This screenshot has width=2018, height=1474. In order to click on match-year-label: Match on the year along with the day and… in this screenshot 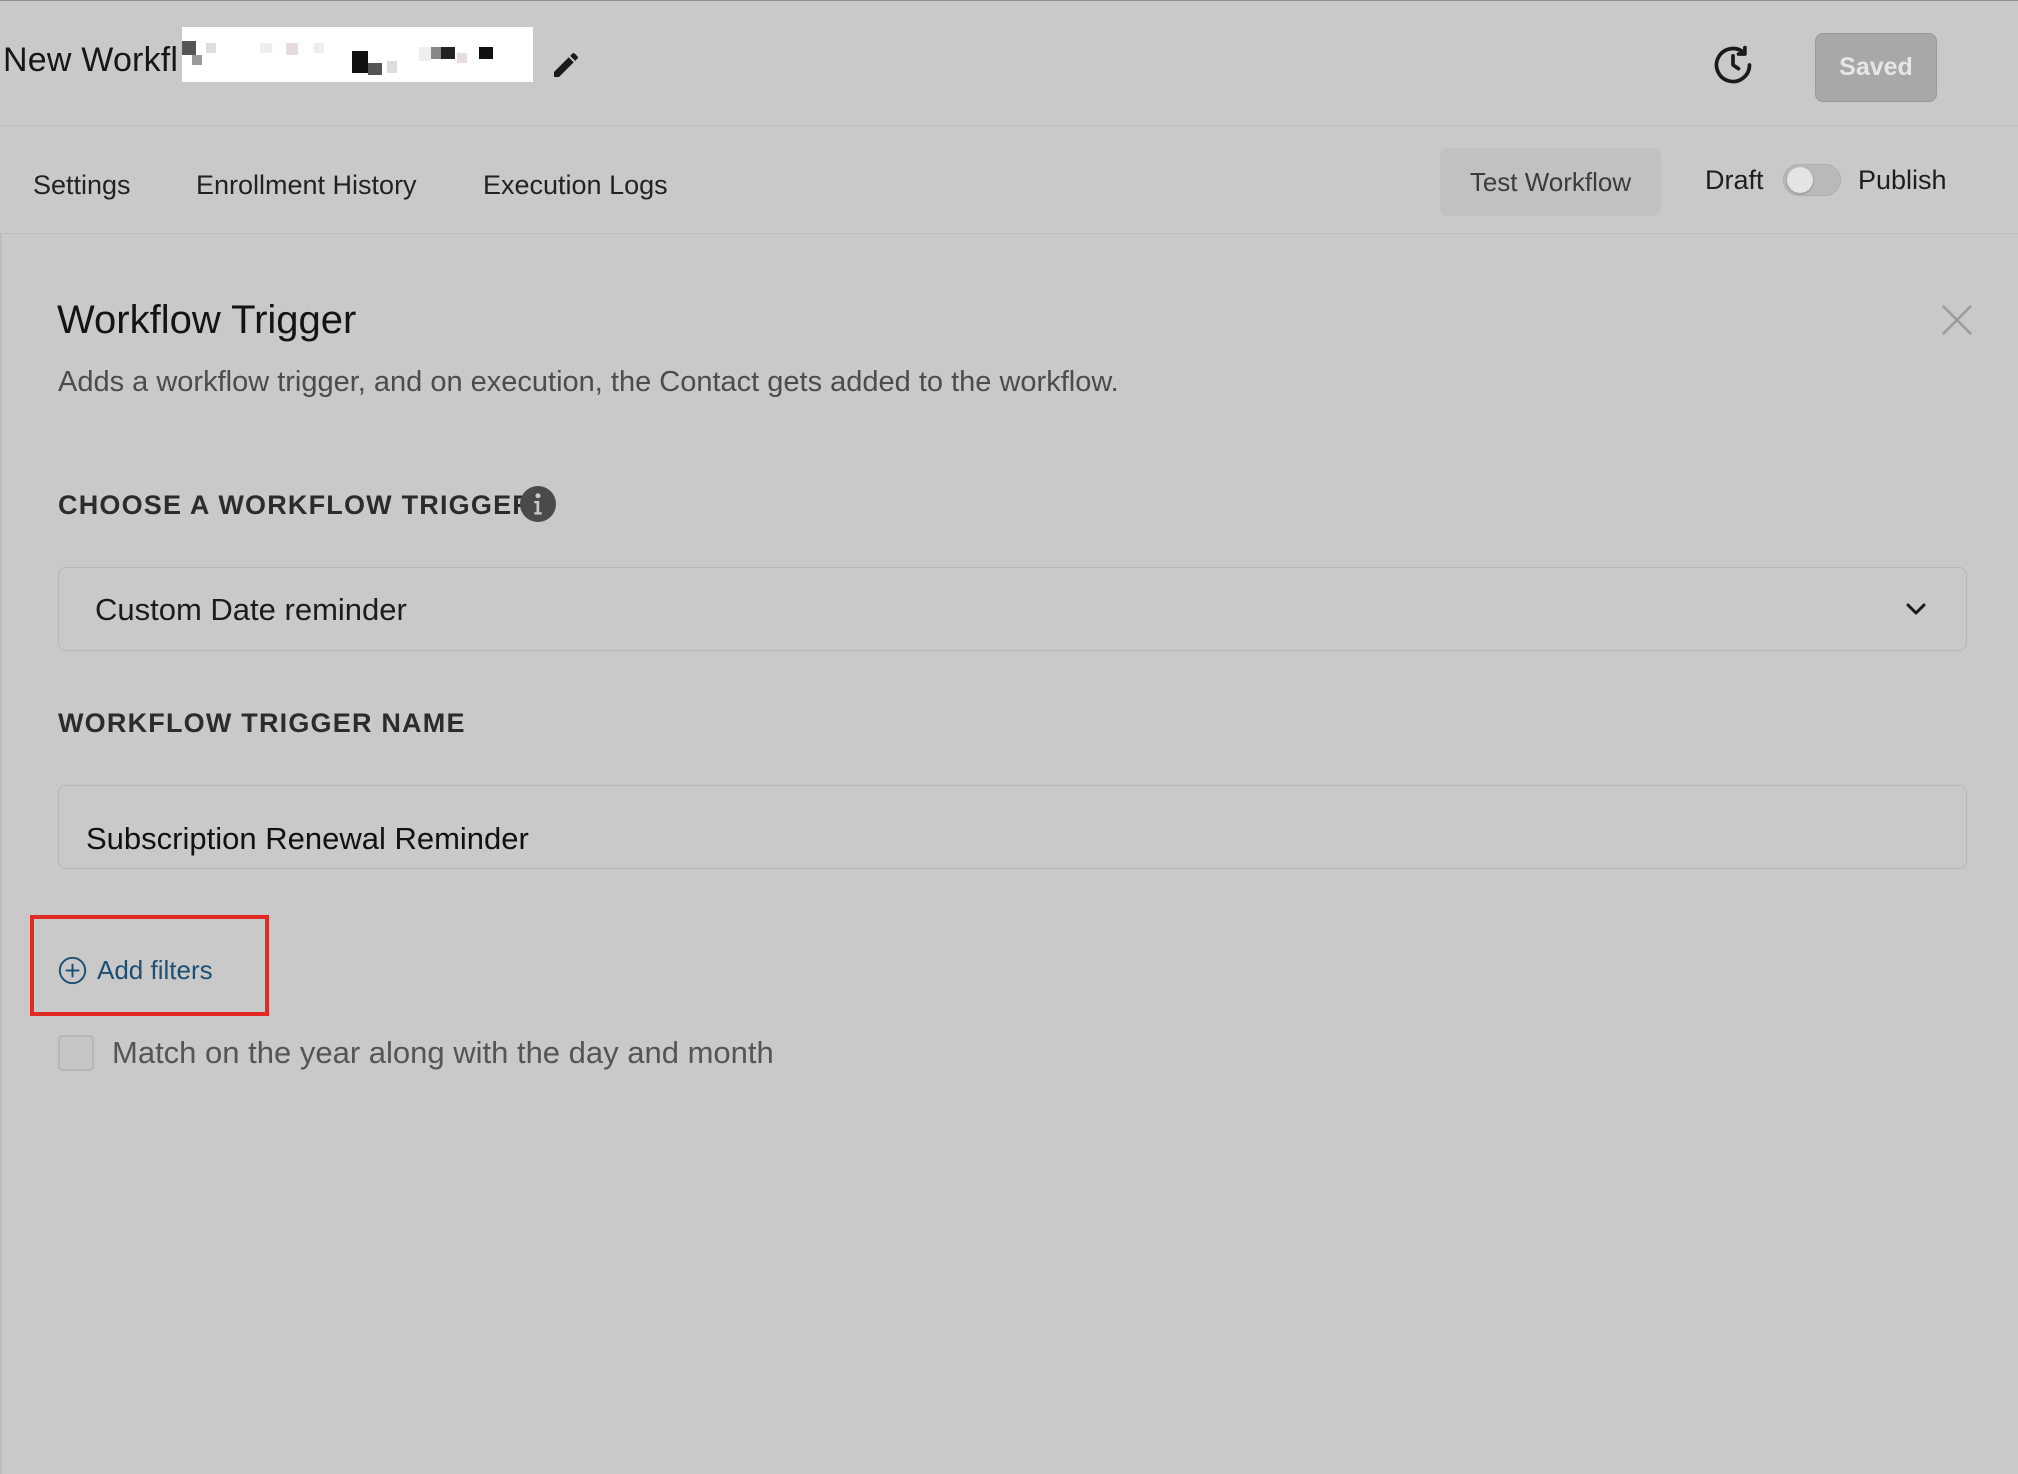, I will do `click(443, 1053)`.